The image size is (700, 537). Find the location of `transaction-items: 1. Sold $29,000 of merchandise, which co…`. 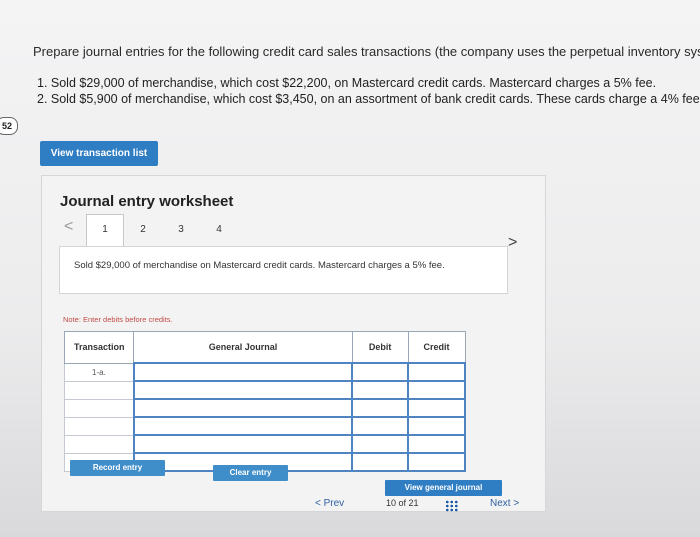

transaction-items: 1. Sold $29,000 of merchandise, which co… is located at coordinates (368, 91).